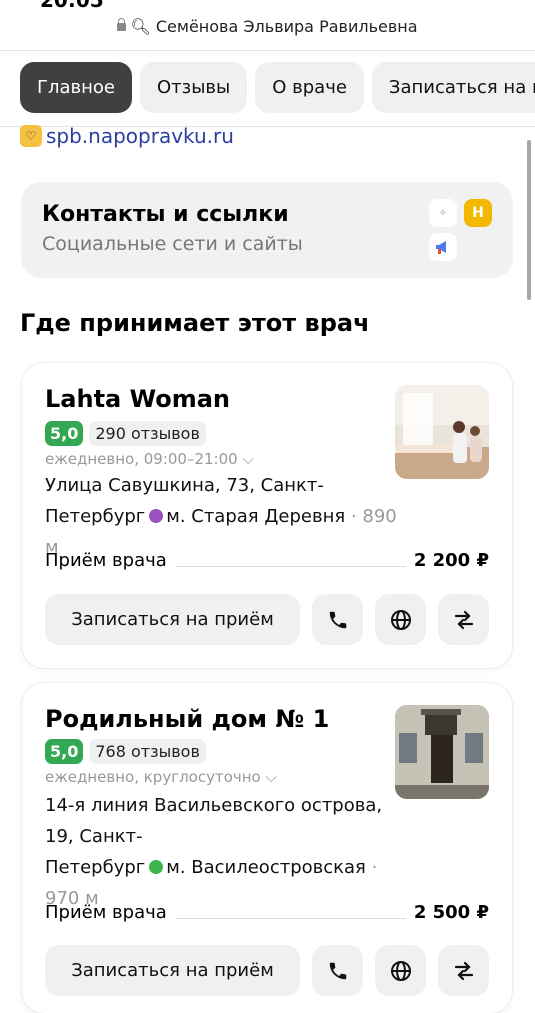 Image resolution: width=535 pixels, height=1013 pixels. What do you see at coordinates (478, 213) in the screenshot?
I see `napopravku-badge: Н` at bounding box center [478, 213].